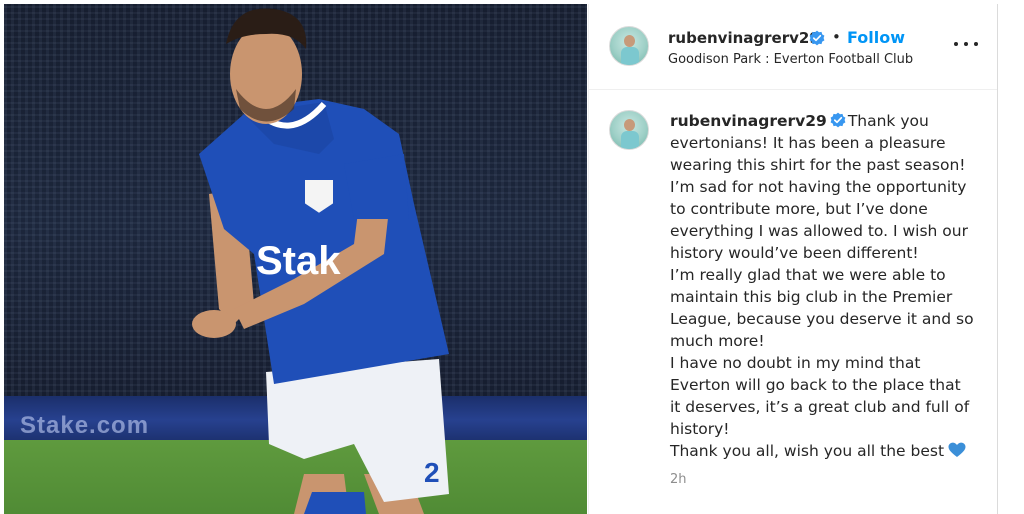 This screenshot has height=514, width=1024. I want to click on shorts-number: 2, so click(432, 472).